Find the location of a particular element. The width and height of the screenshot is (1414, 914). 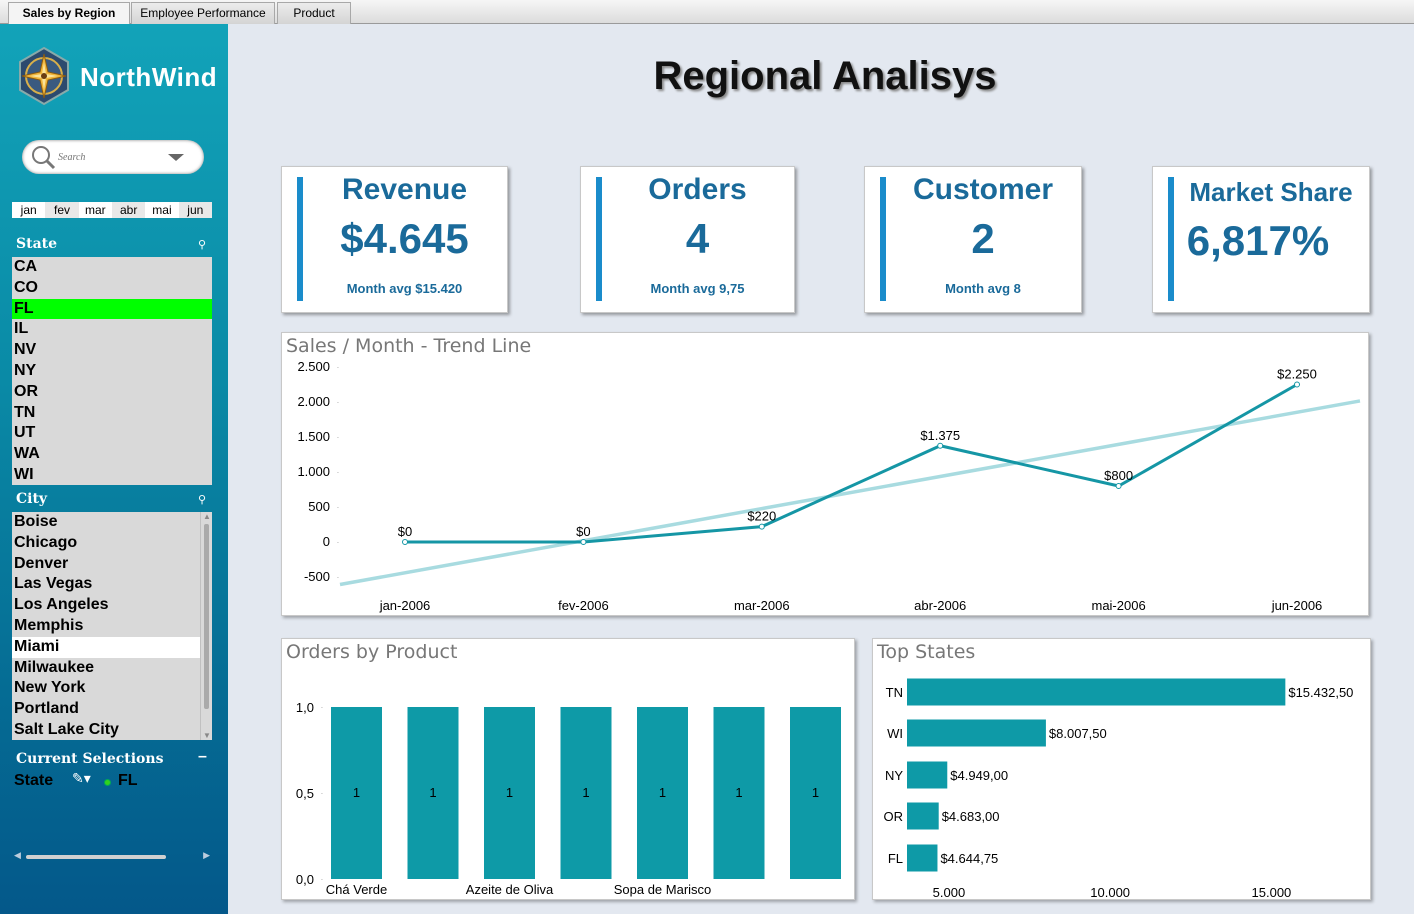

list-item: CA is located at coordinates (112, 267).